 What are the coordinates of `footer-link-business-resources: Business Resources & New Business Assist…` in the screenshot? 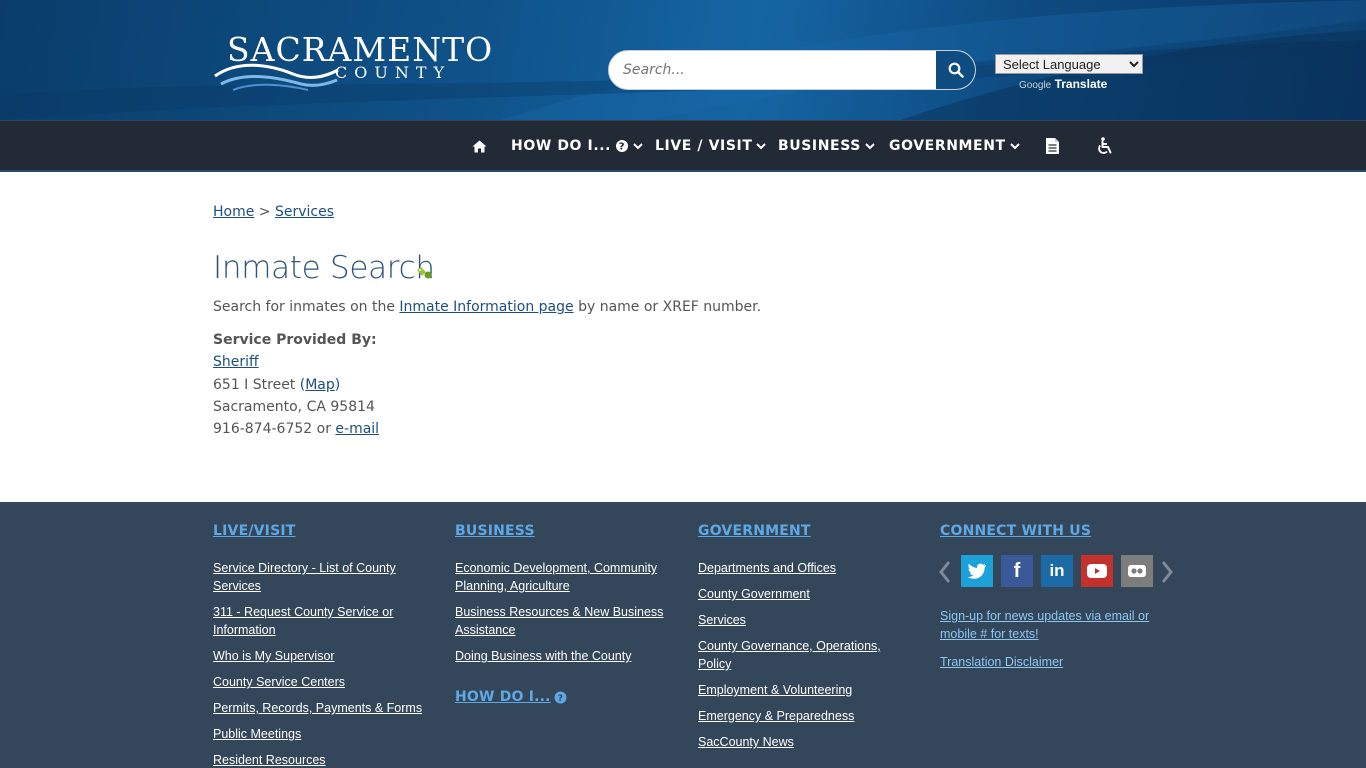 It's located at (565, 621).